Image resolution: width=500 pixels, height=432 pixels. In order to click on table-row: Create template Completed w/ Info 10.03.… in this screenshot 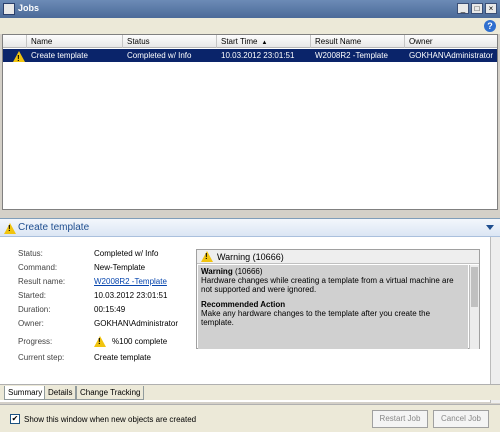, I will do `click(250, 57)`.